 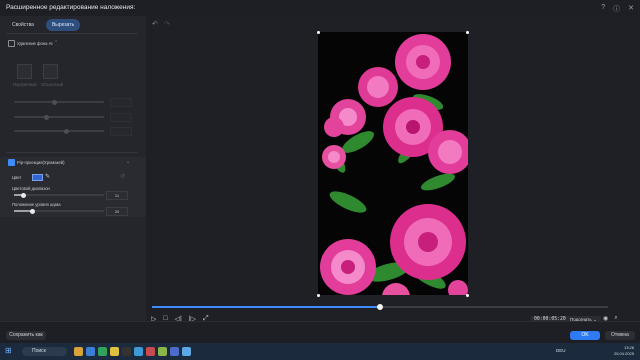 I want to click on eyedropper-icon: ✎, so click(x=47, y=176).